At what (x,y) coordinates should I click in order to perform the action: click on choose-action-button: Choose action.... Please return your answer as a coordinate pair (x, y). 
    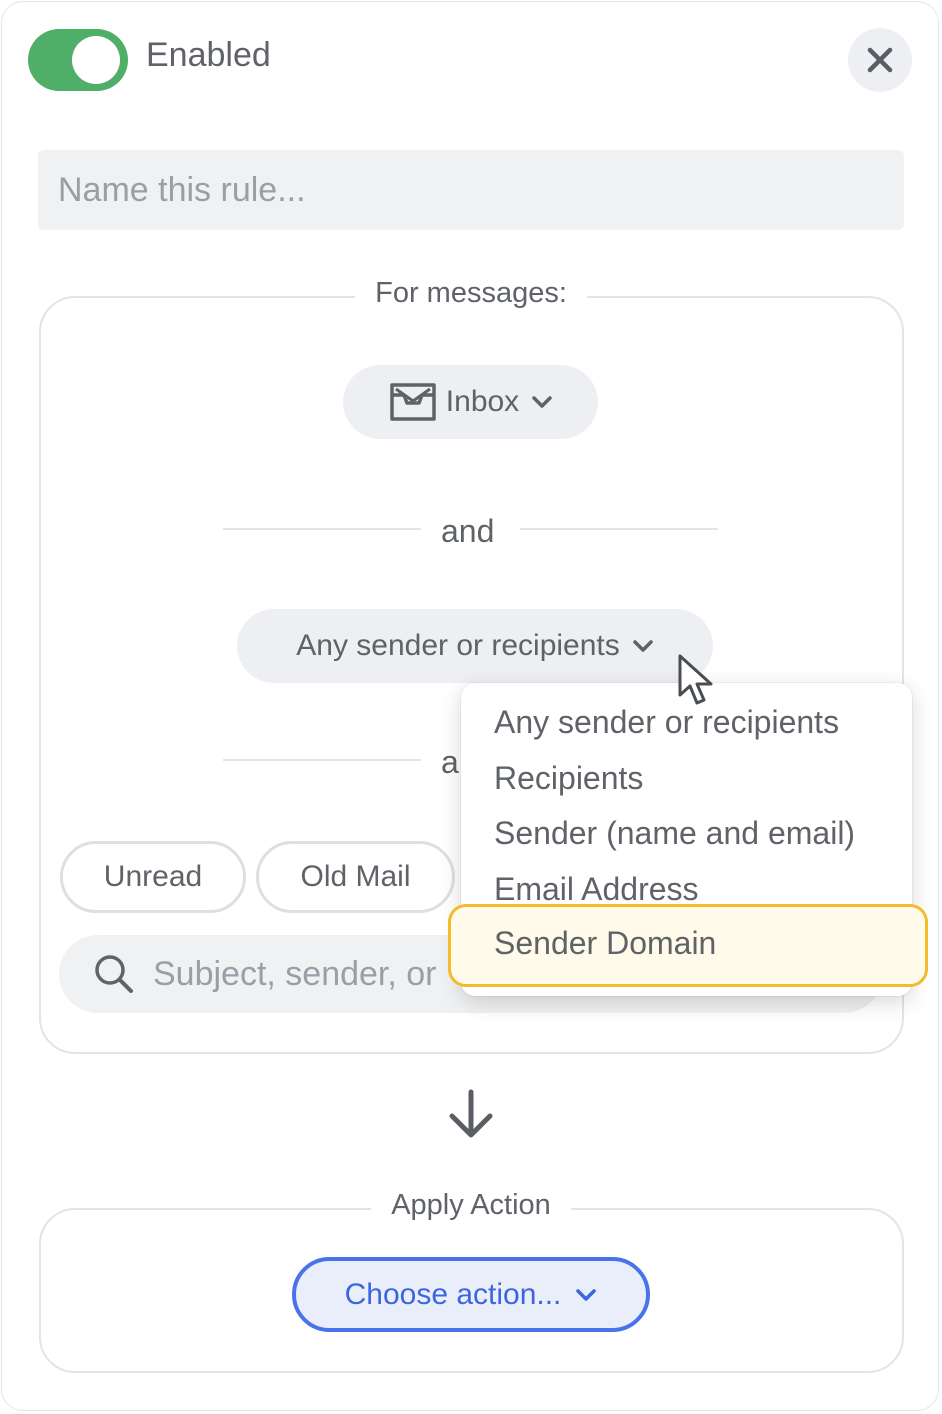
    Looking at the image, I should click on (471, 1294).